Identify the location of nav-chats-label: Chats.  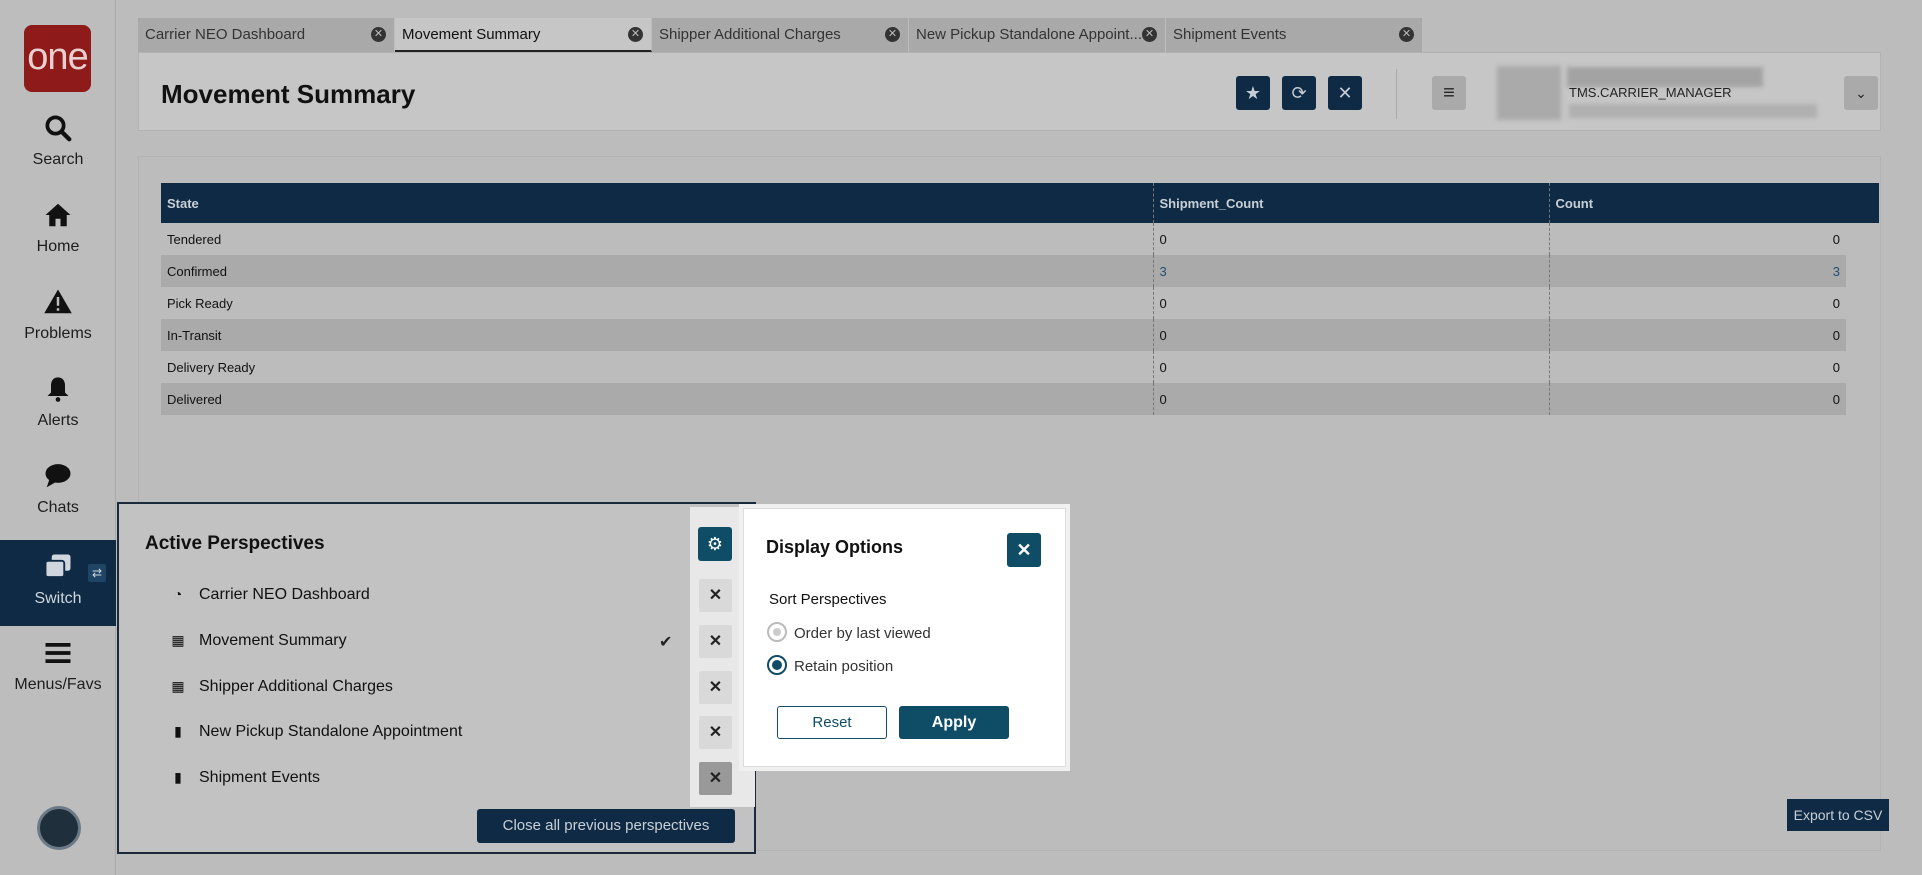
(58, 507).